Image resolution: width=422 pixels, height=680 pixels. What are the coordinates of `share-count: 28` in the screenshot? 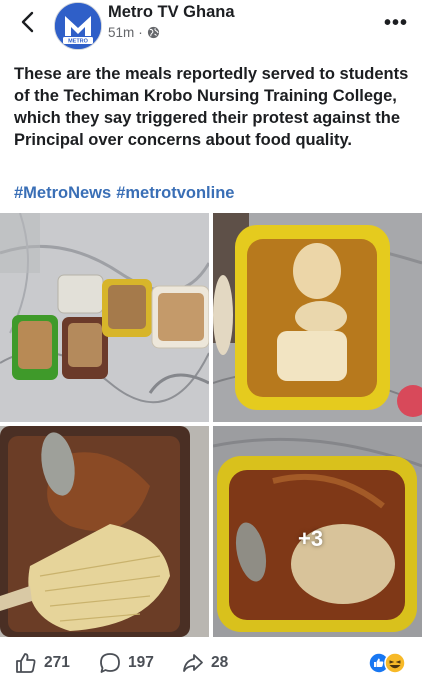 It's located at (220, 662).